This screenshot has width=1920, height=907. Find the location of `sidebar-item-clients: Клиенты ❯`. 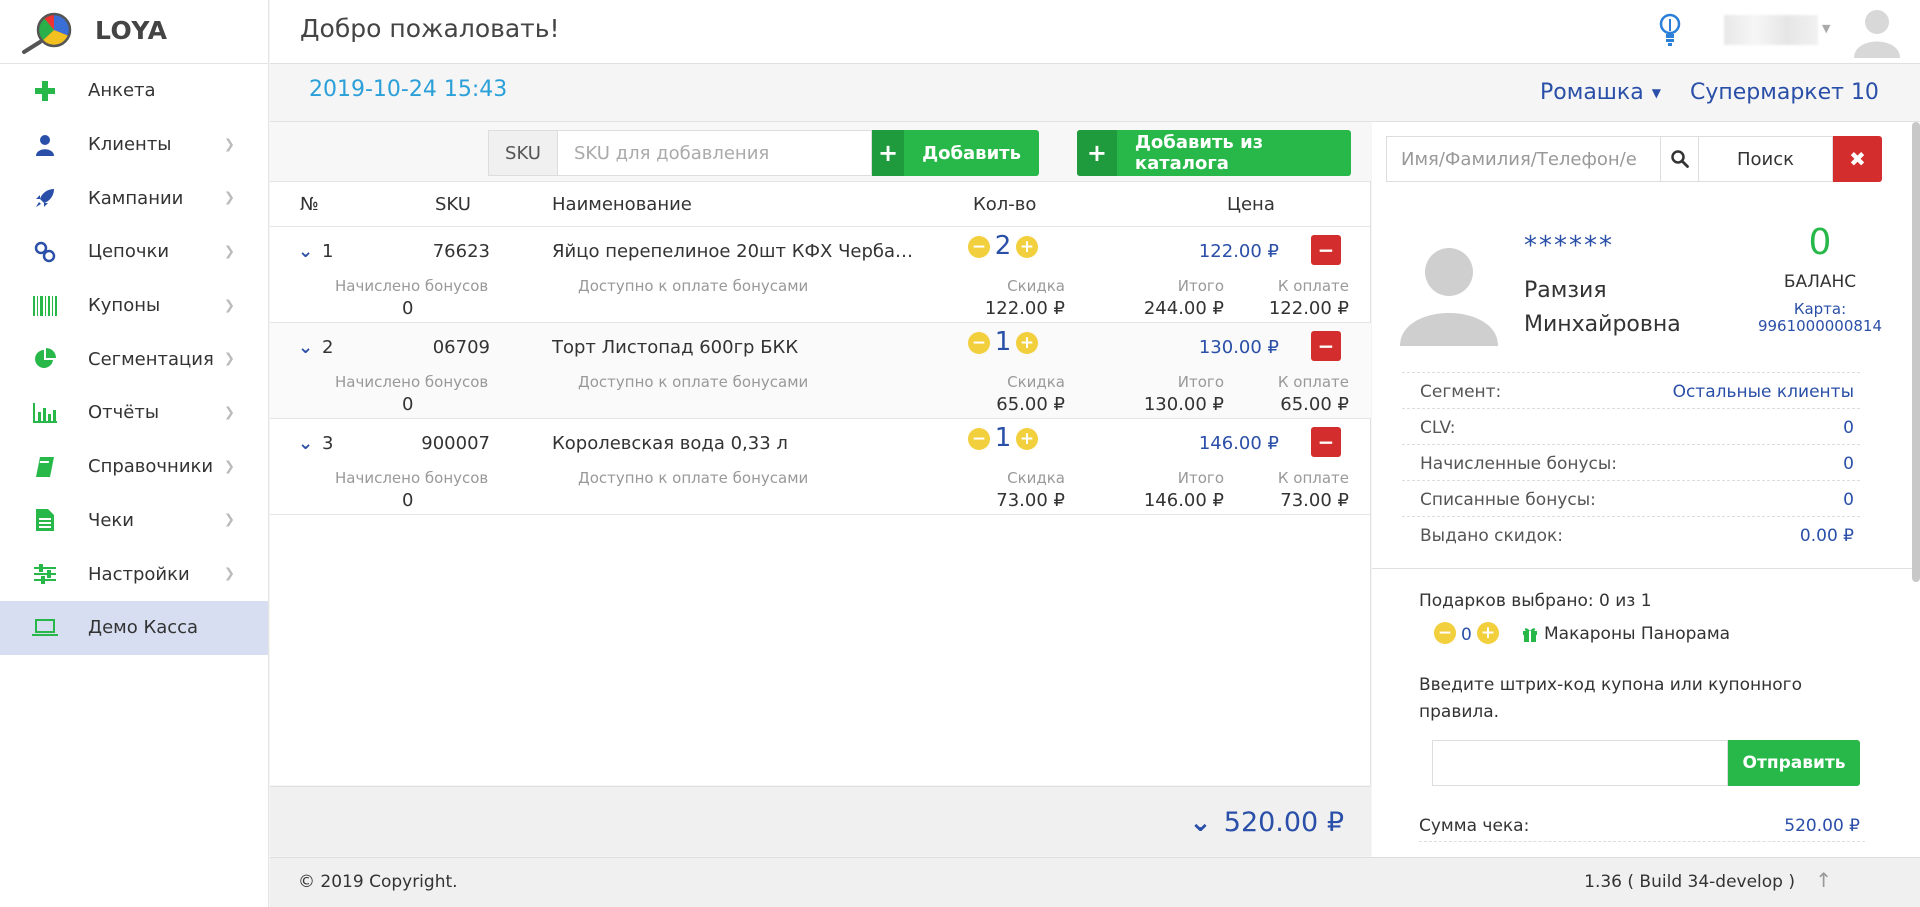

sidebar-item-clients: Клиенты ❯ is located at coordinates (134, 145).